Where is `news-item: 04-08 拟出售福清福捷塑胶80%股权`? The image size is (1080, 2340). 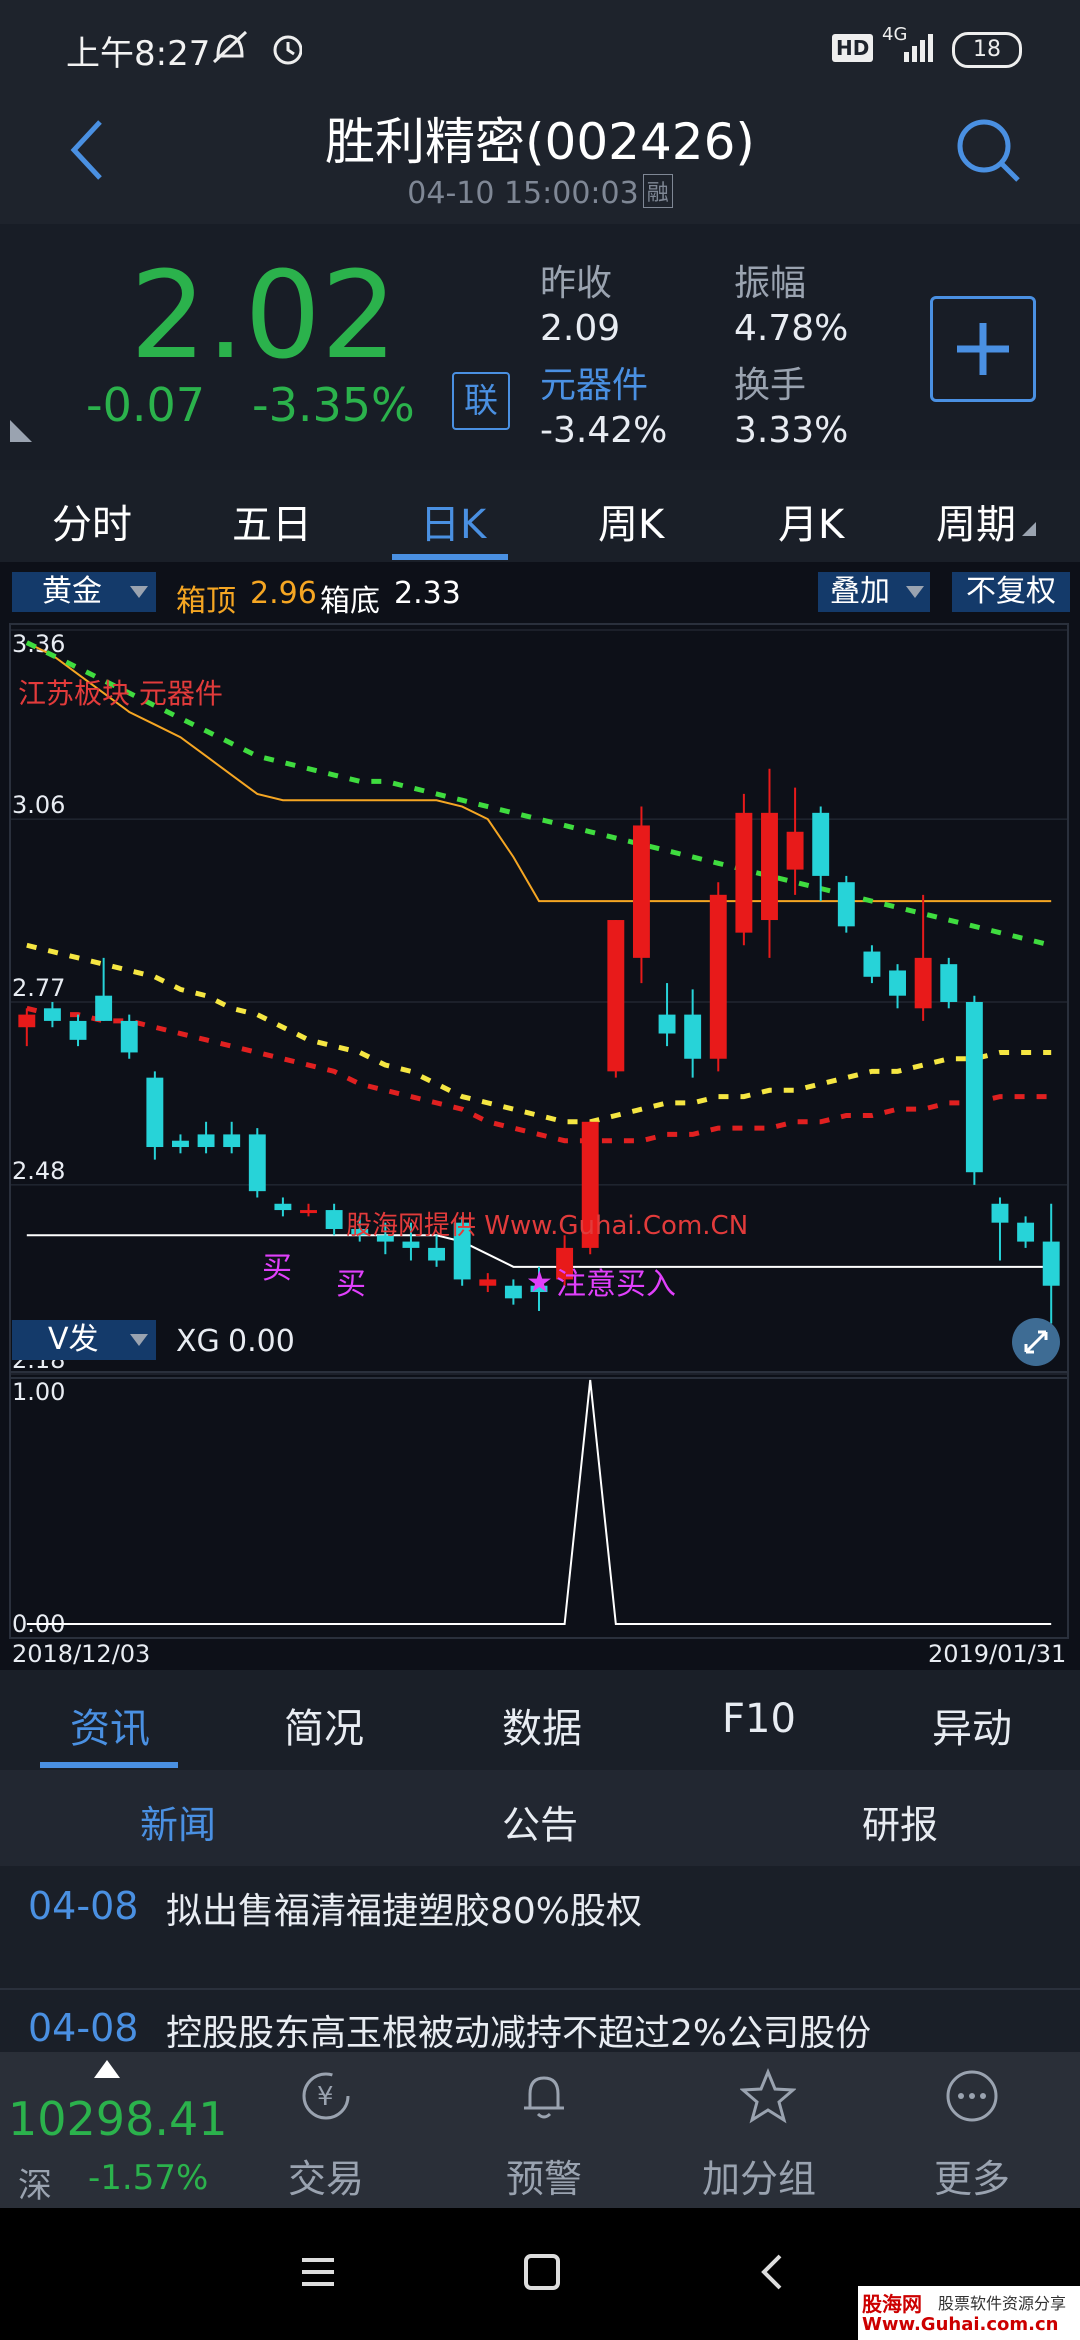 news-item: 04-08 拟出售福清福捷塑胶80%股权 is located at coordinates (540, 1926).